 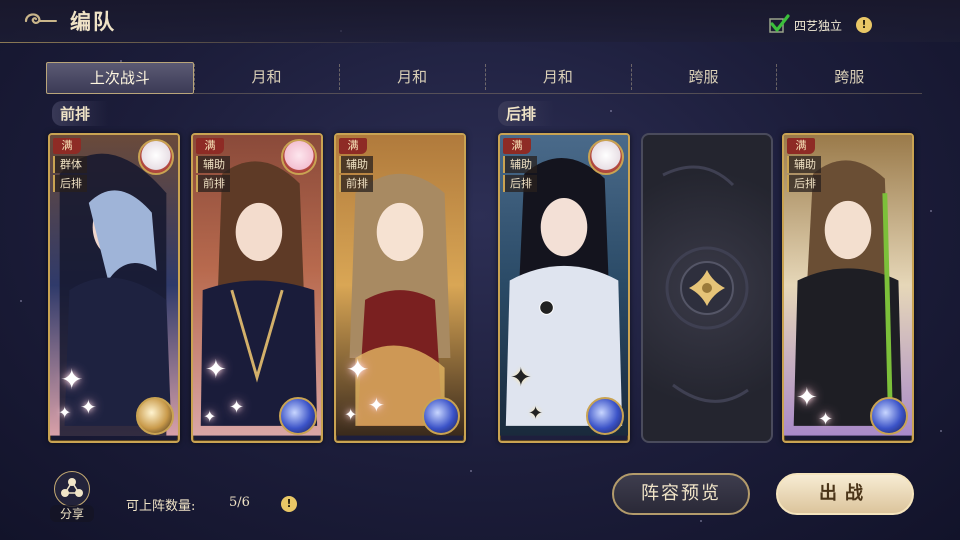 What do you see at coordinates (120, 78) in the screenshot?
I see `tab-last-battle: 上次战斗` at bounding box center [120, 78].